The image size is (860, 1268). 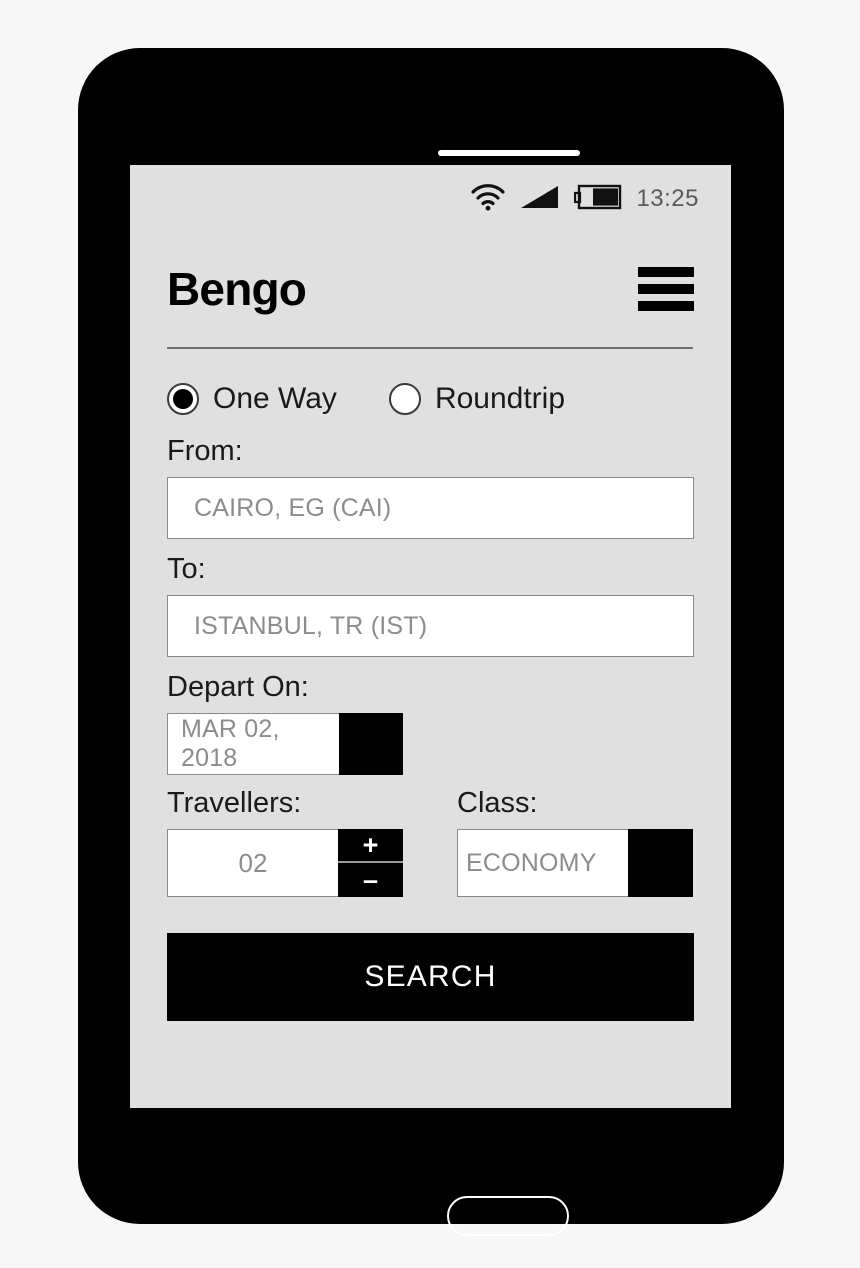 What do you see at coordinates (667, 198) in the screenshot?
I see `status-bar-clock: 13:25` at bounding box center [667, 198].